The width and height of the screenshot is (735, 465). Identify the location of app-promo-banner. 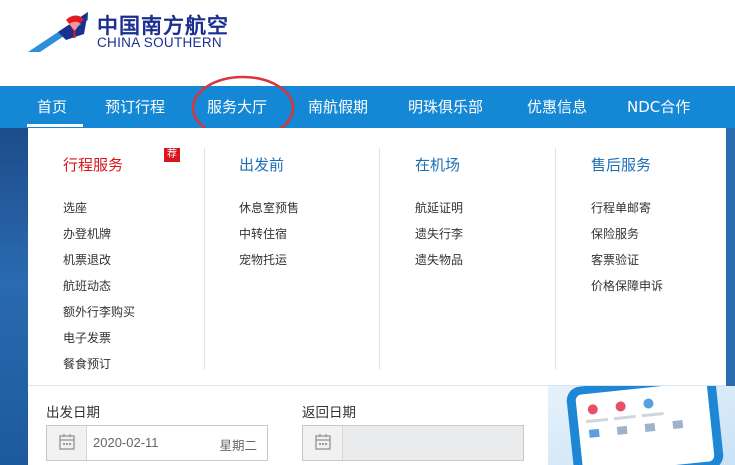
(641, 425).